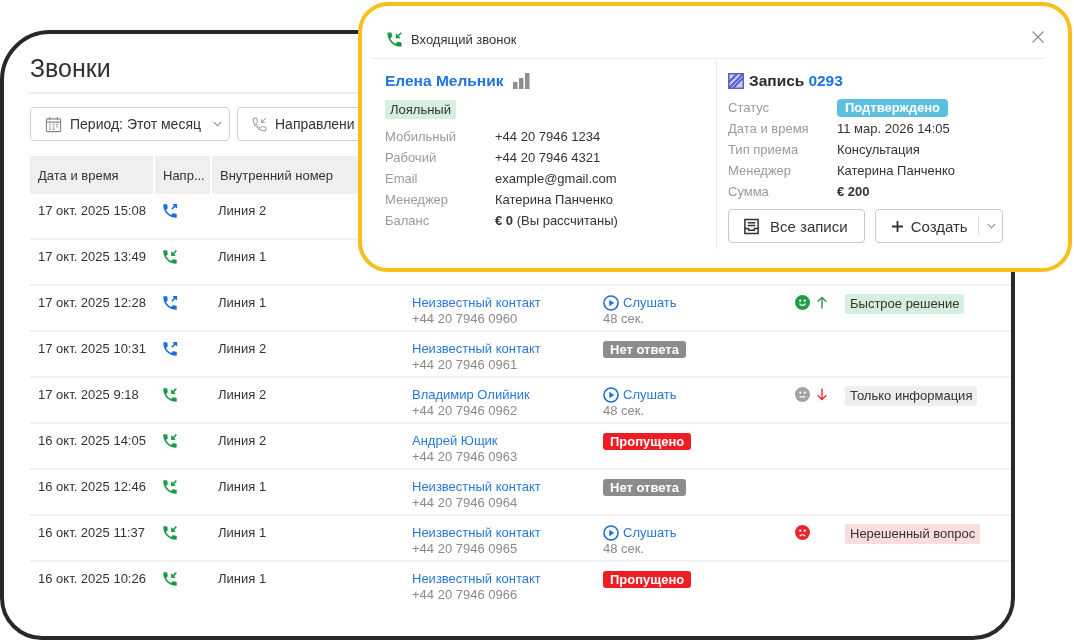  Describe the element at coordinates (769, 129) in the screenshot. I see `field-label: Дата и время` at that location.